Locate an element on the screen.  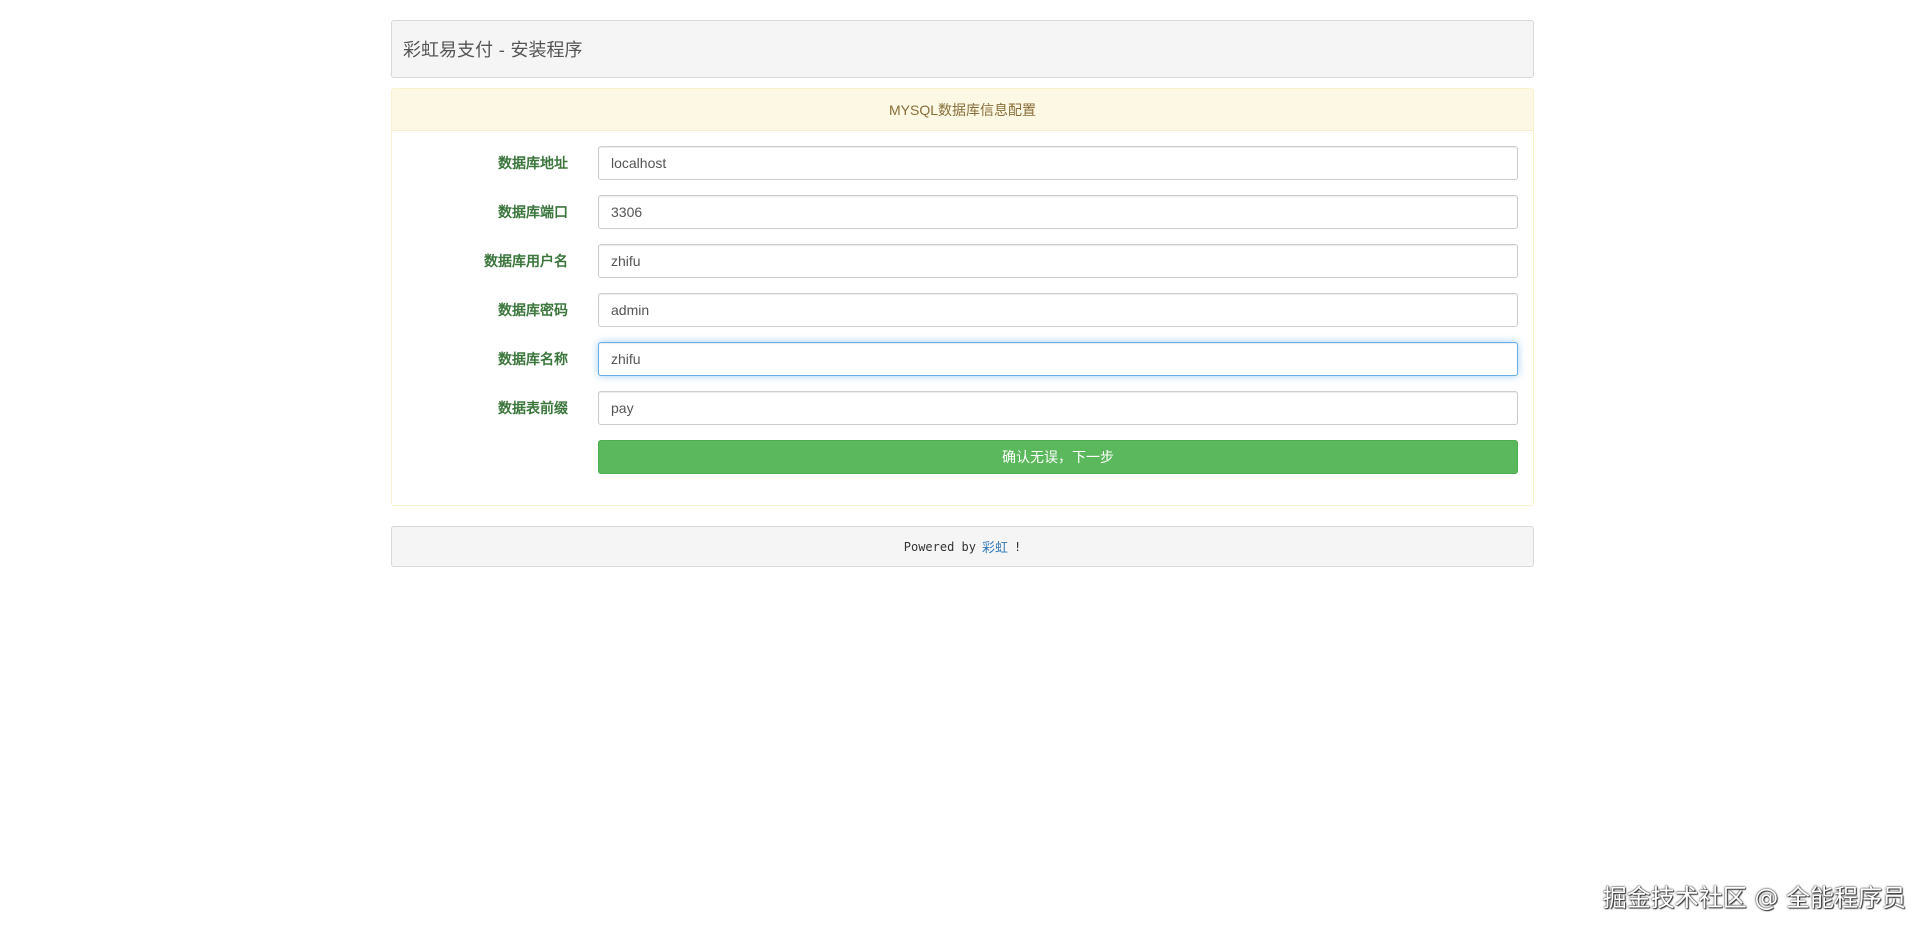
confirm-next-button: 确认无误，下一步 is located at coordinates (1058, 457).